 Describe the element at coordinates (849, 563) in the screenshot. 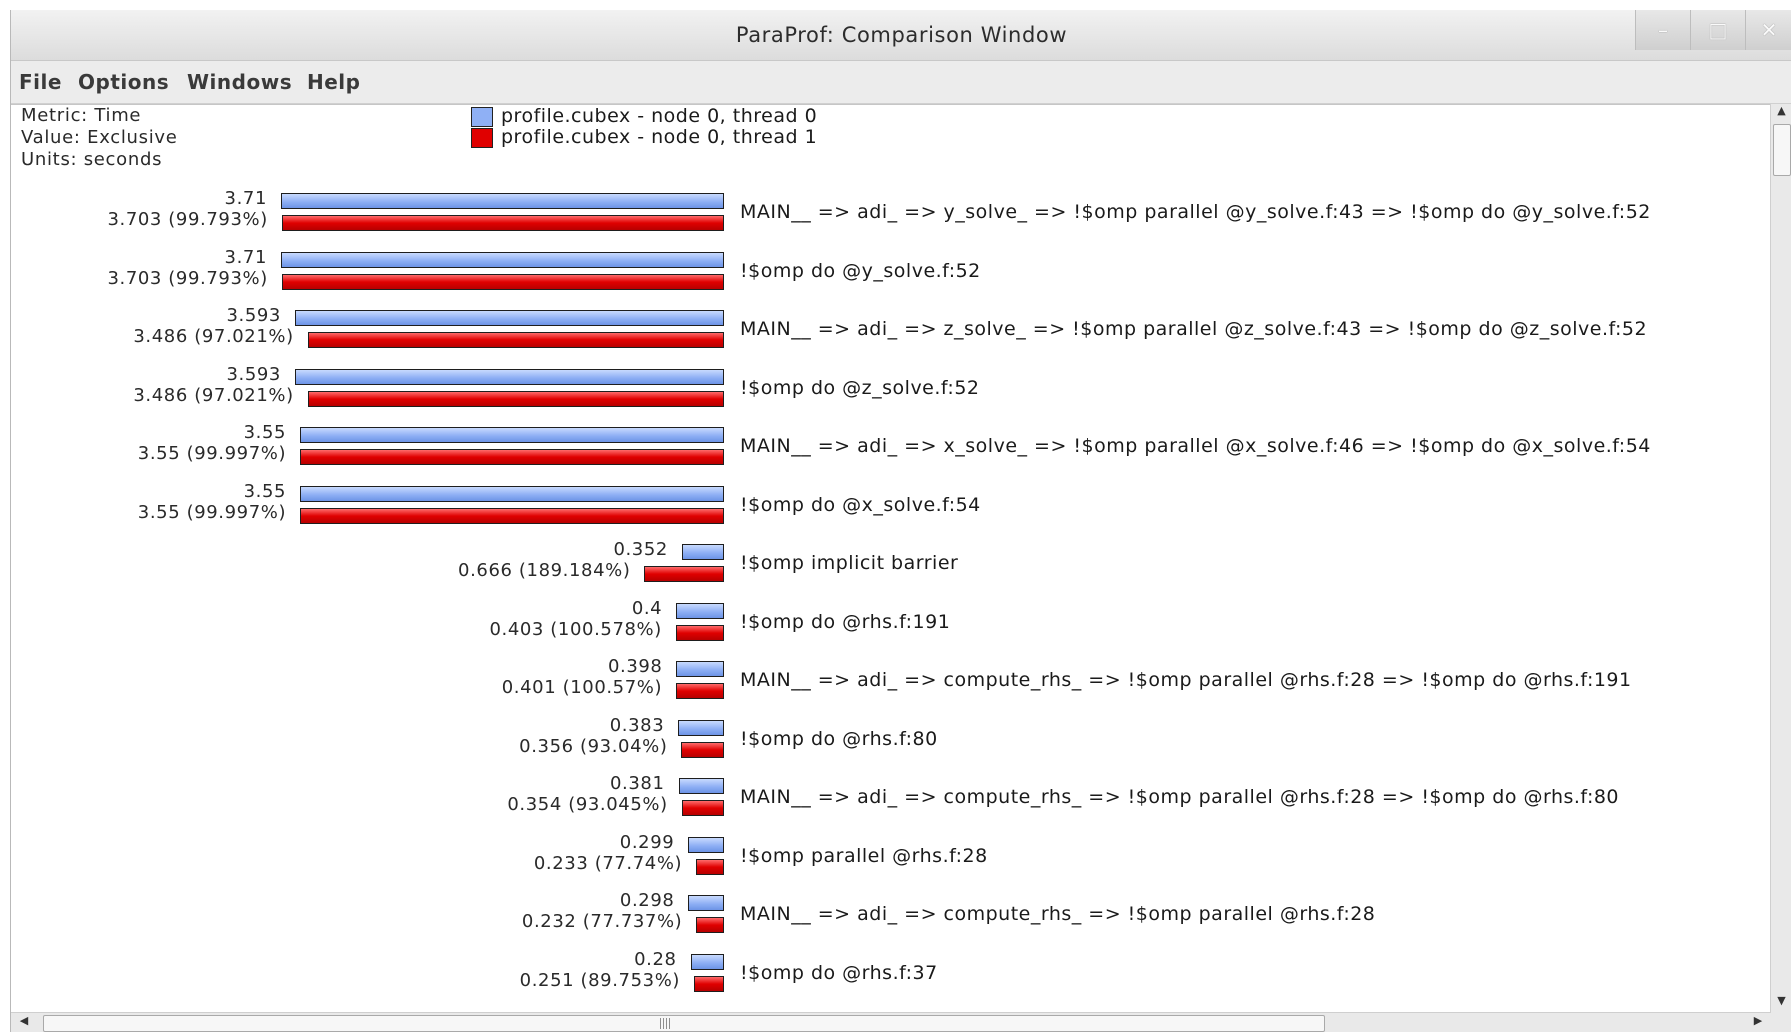

I see `row-function-label: !$omp implicit barrier` at that location.